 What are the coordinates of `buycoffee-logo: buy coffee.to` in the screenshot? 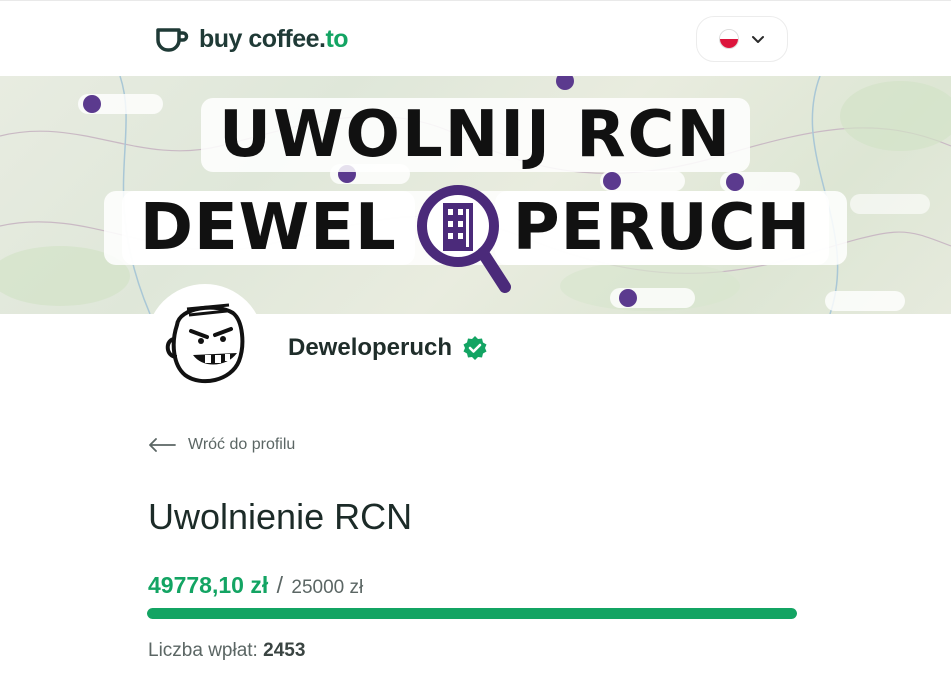 It's located at (252, 39).